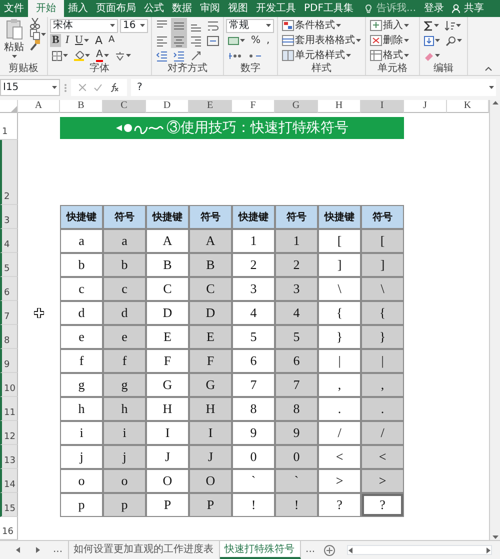  What do you see at coordinates (81, 106) in the screenshot?
I see `column-header: B` at bounding box center [81, 106].